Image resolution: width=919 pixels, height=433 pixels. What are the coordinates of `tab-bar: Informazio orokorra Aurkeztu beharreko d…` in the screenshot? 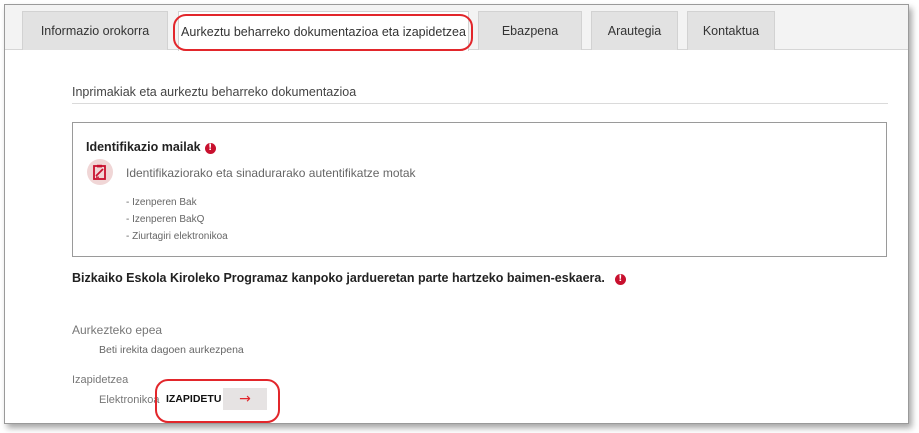 It's located at (456, 28).